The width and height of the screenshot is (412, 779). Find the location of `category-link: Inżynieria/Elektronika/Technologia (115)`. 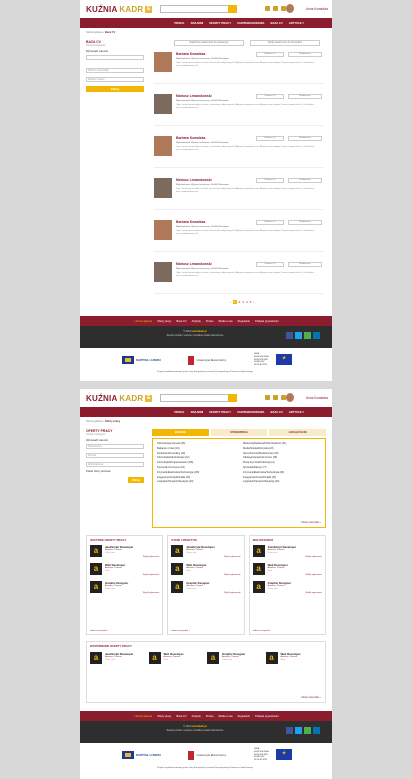

category-link: Inżynieria/Elektronika/Technologia (115) is located at coordinates (178, 473).